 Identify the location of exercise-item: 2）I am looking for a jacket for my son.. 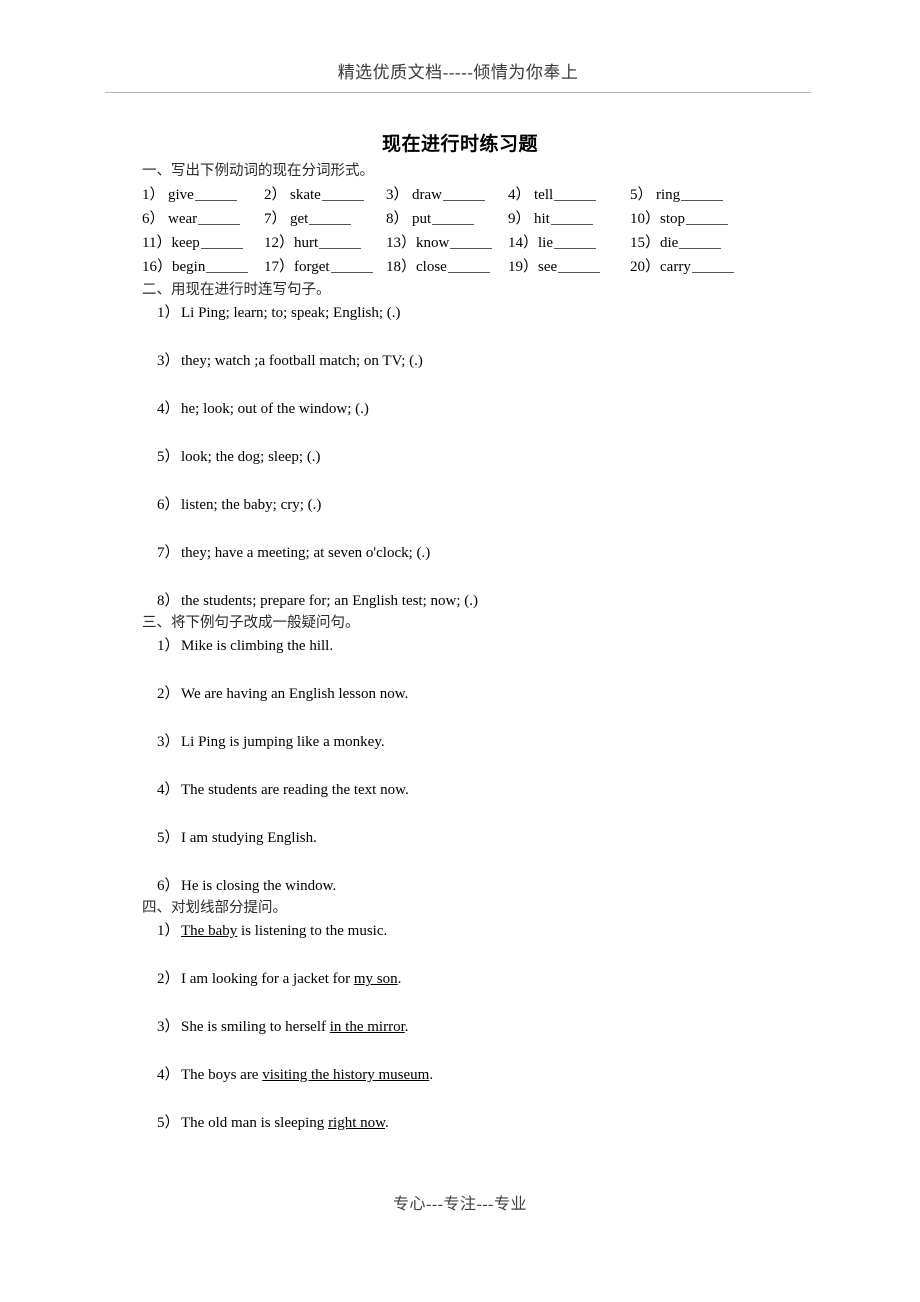
(472, 979).